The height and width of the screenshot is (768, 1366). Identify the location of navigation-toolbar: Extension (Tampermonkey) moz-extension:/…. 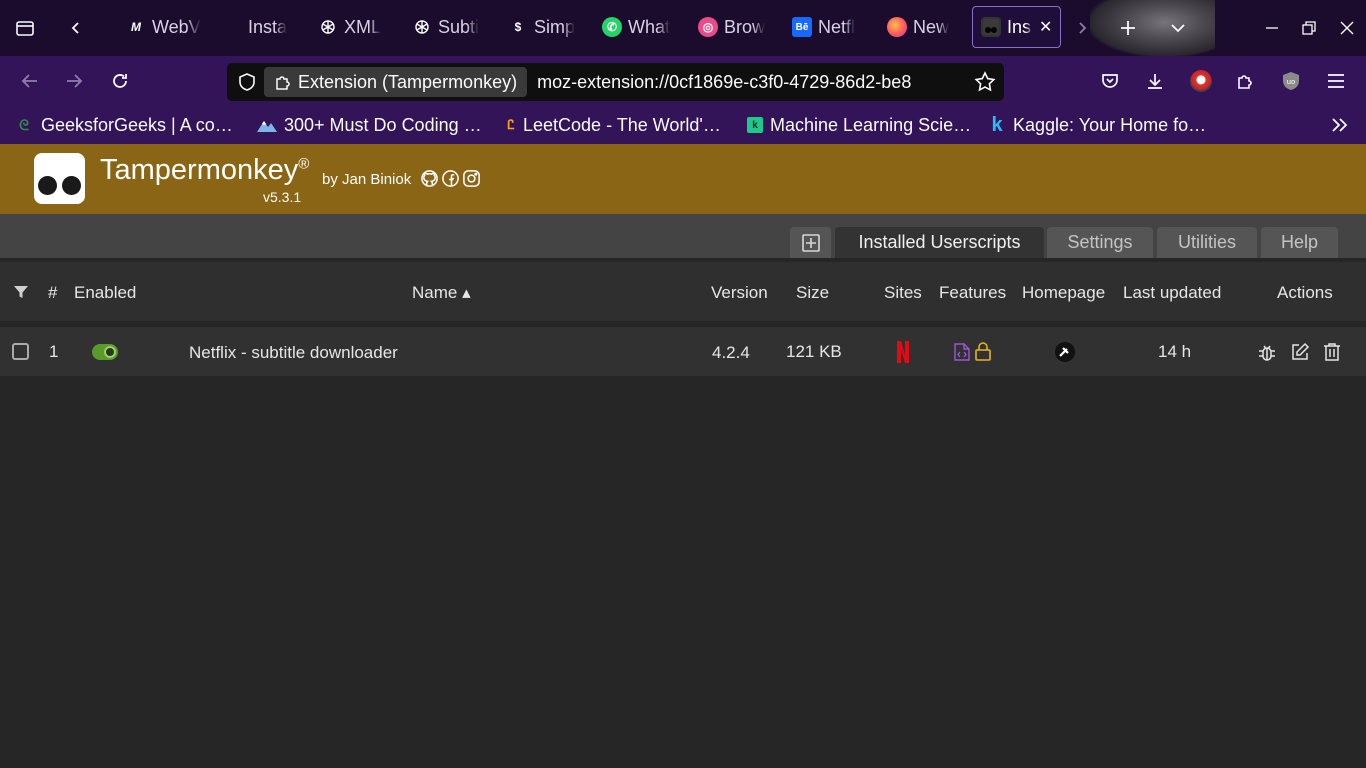
(683, 81).